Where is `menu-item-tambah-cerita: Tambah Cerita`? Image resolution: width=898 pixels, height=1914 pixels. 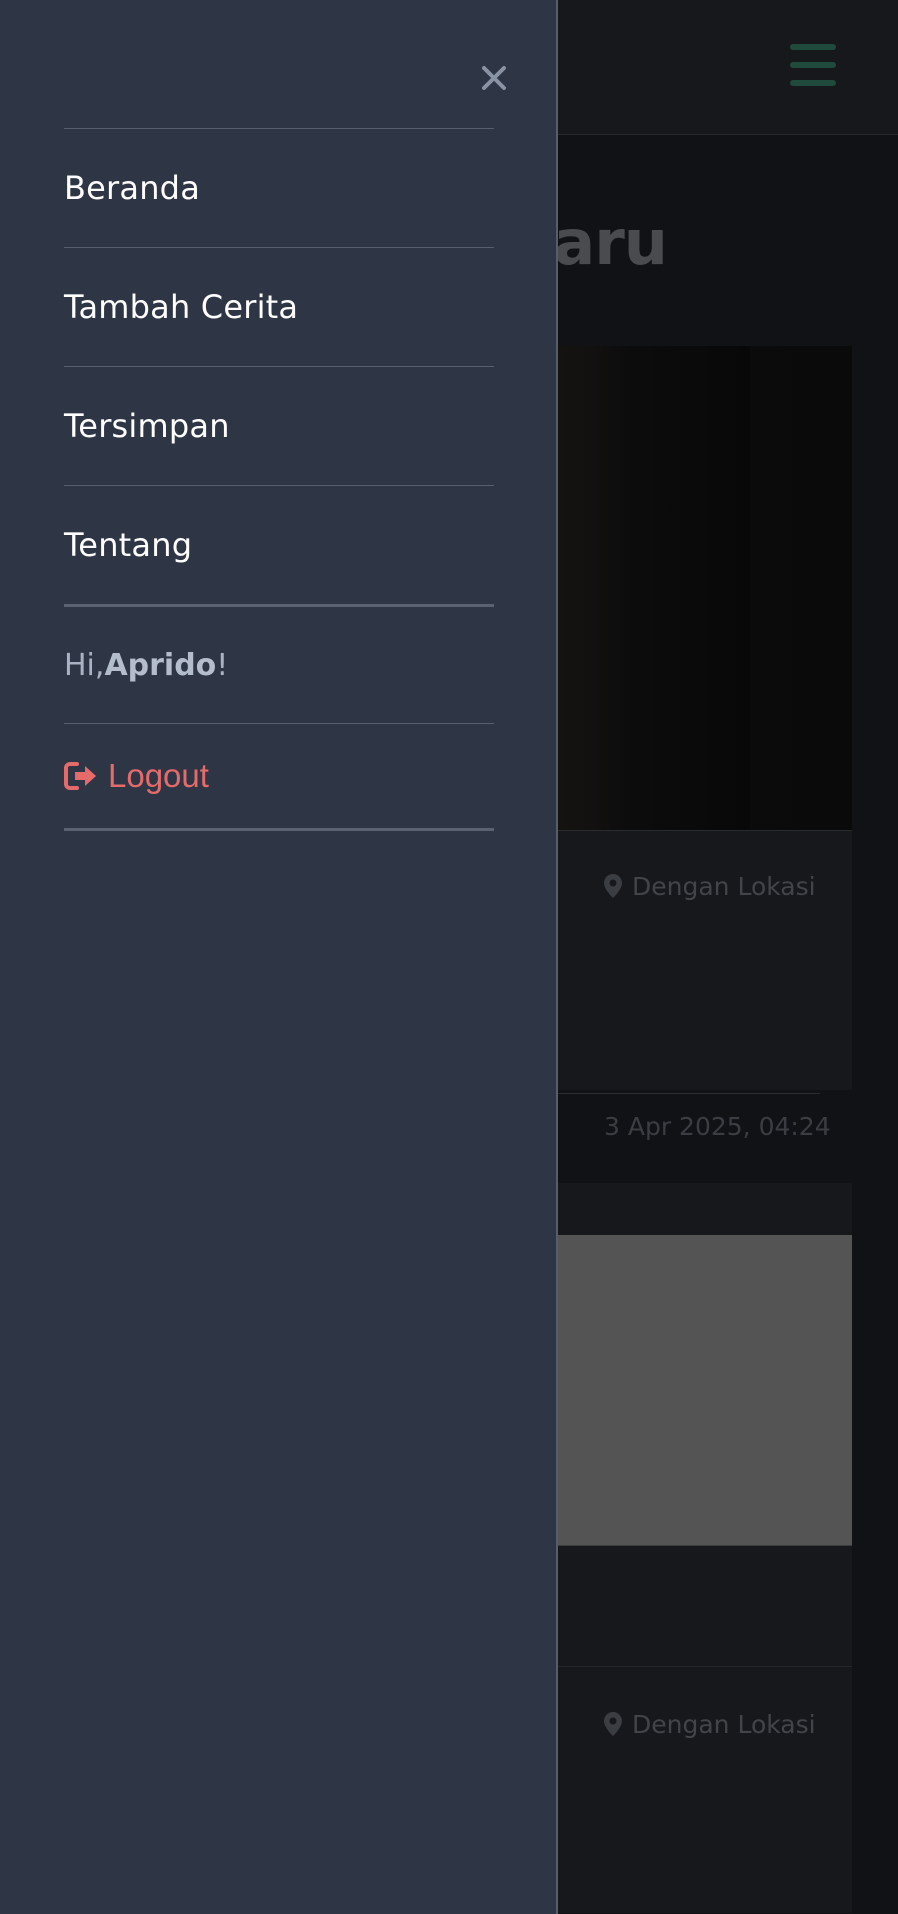 menu-item-tambah-cerita: Tambah Cerita is located at coordinates (279, 307).